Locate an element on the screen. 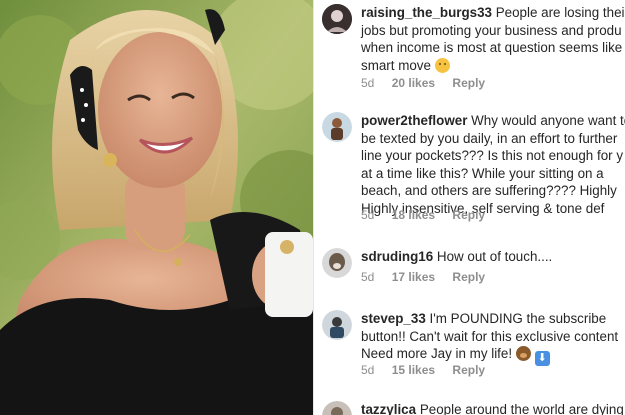  comment-likes: 17 likes is located at coordinates (413, 277).